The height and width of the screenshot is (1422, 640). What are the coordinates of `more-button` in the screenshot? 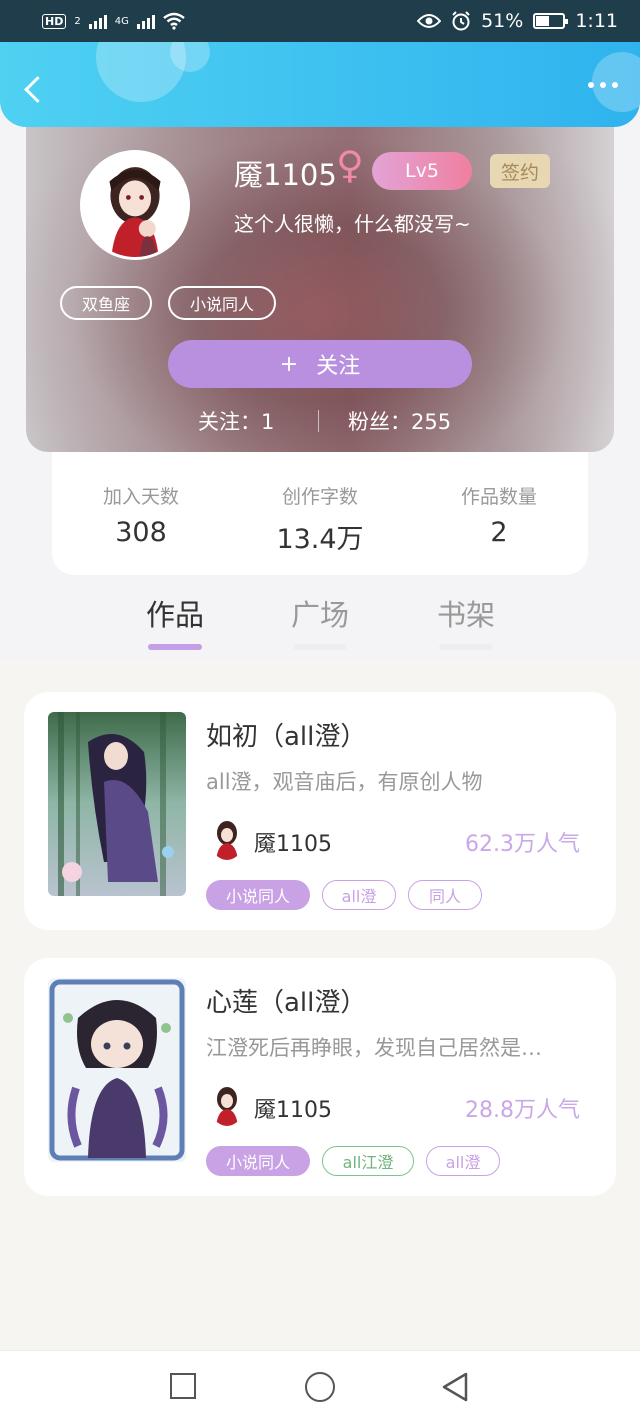 It's located at (603, 85).